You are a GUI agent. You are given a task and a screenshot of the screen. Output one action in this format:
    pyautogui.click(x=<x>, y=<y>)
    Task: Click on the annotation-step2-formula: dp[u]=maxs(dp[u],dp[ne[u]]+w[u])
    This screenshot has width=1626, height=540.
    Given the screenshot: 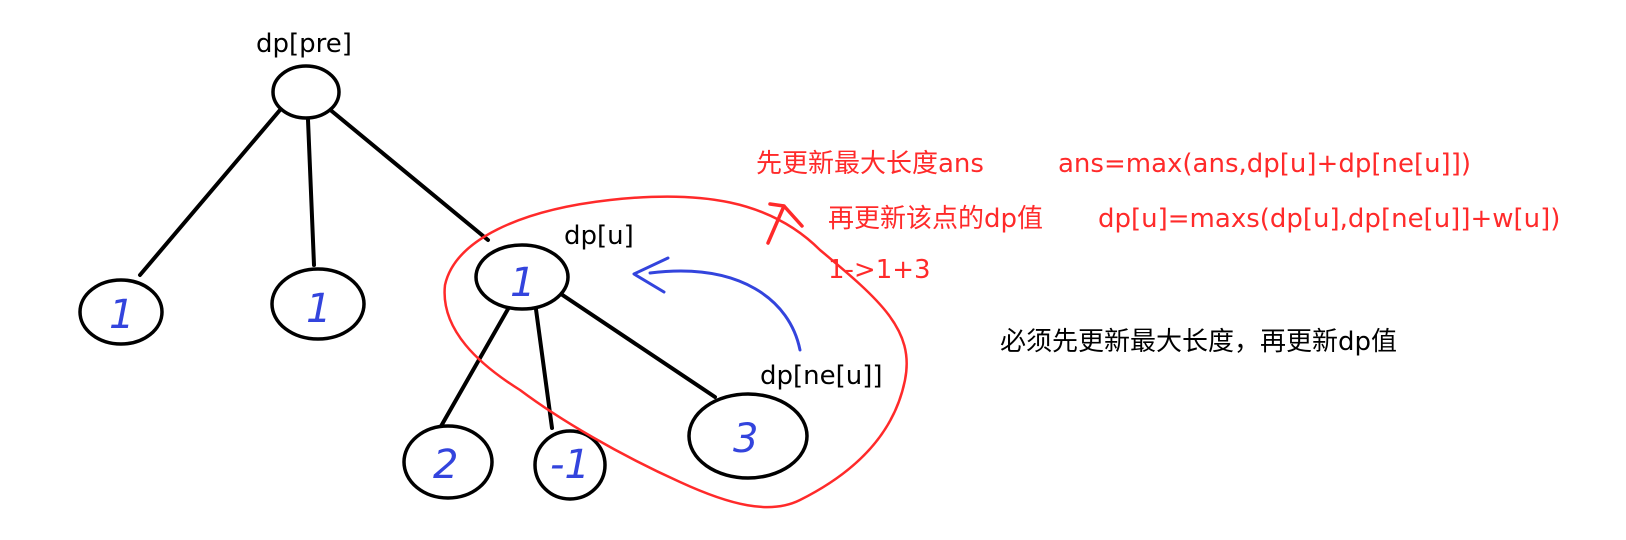 What is the action you would take?
    pyautogui.click(x=1329, y=219)
    